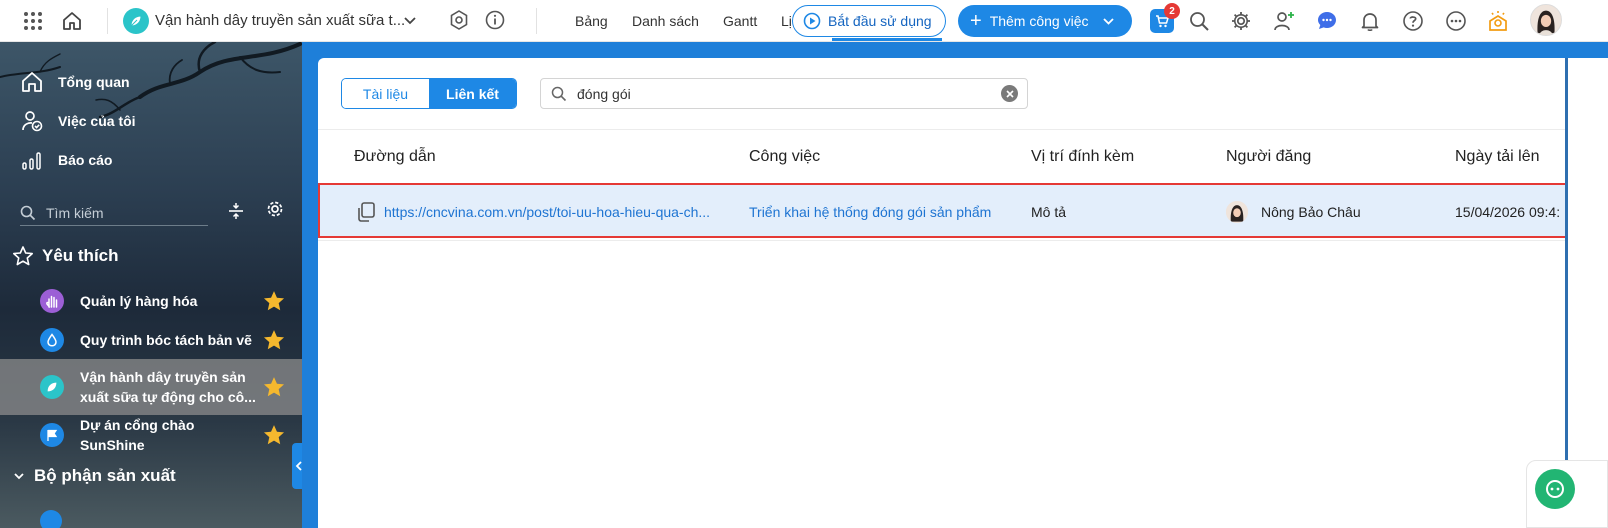  Describe the element at coordinates (740, 21) in the screenshot. I see `tab-gantt: Gantt` at that location.